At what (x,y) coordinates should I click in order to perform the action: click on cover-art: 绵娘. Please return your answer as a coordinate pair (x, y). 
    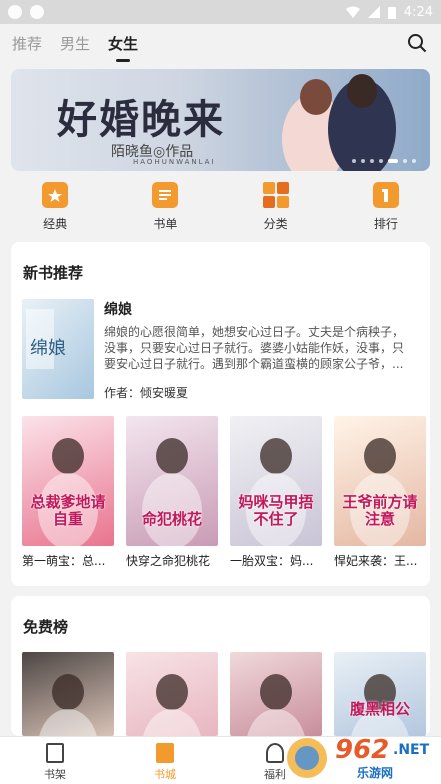
    Looking at the image, I should click on (46, 339).